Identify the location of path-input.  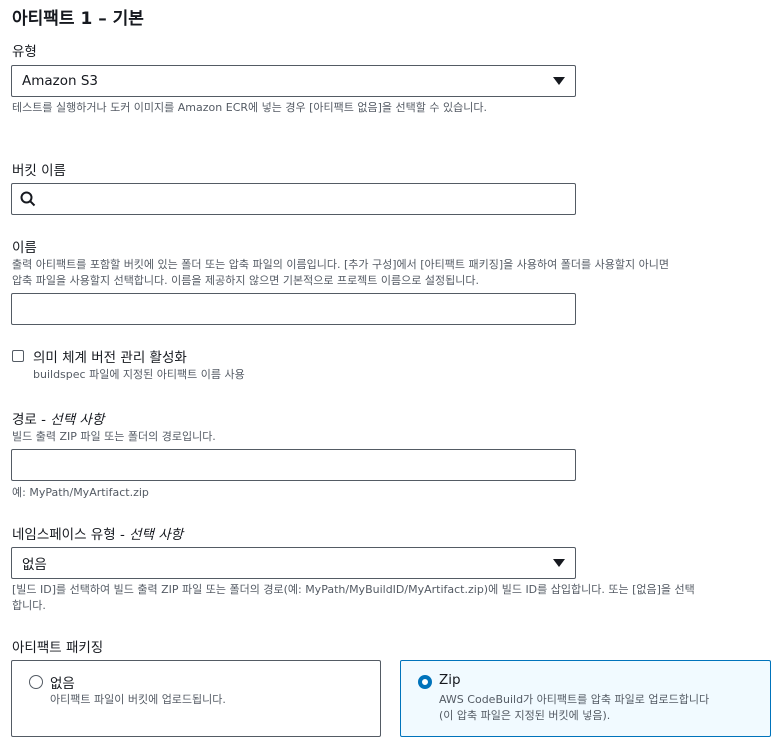
(293, 465).